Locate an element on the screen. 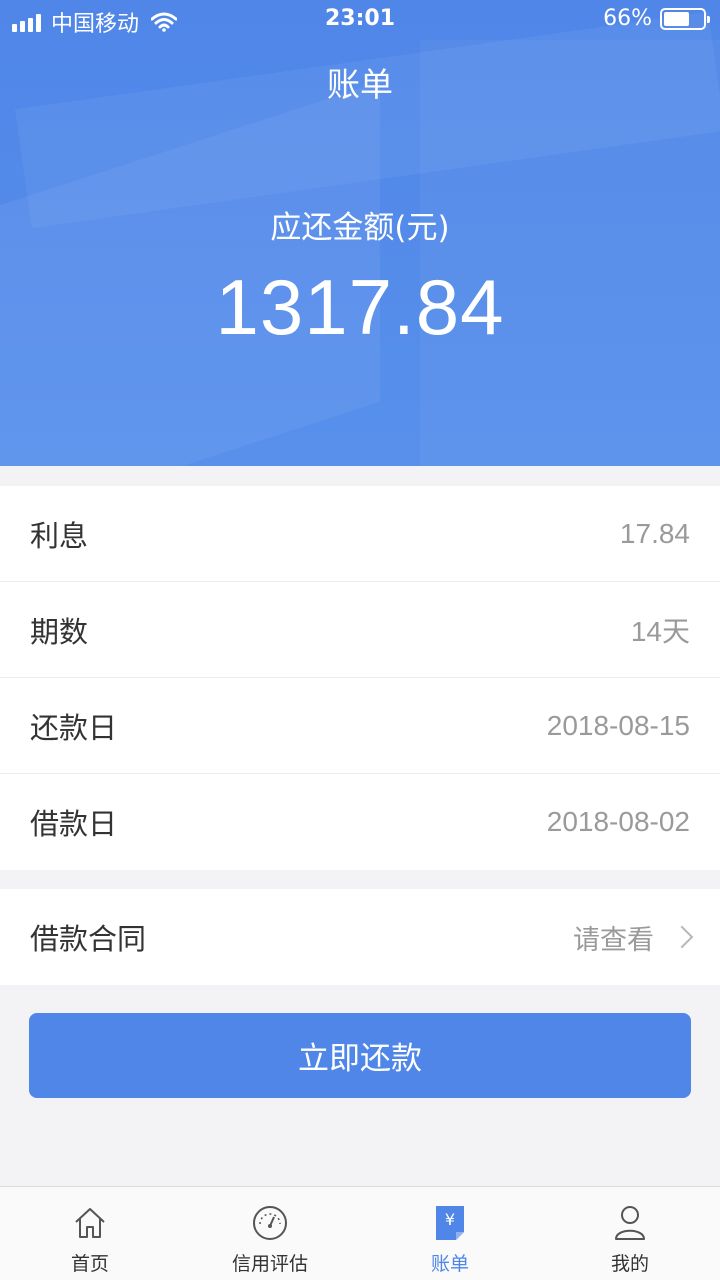 This screenshot has width=720, height=1280. tab-label: 信用评估 is located at coordinates (269, 1264).